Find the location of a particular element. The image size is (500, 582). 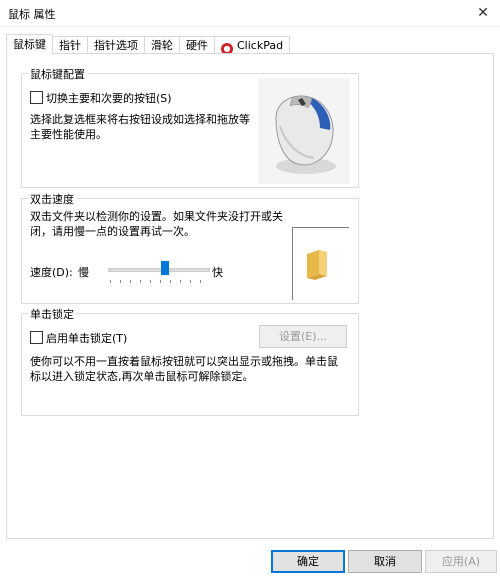

tab-mouse-buttons: 鼠标键 is located at coordinates (29, 44).